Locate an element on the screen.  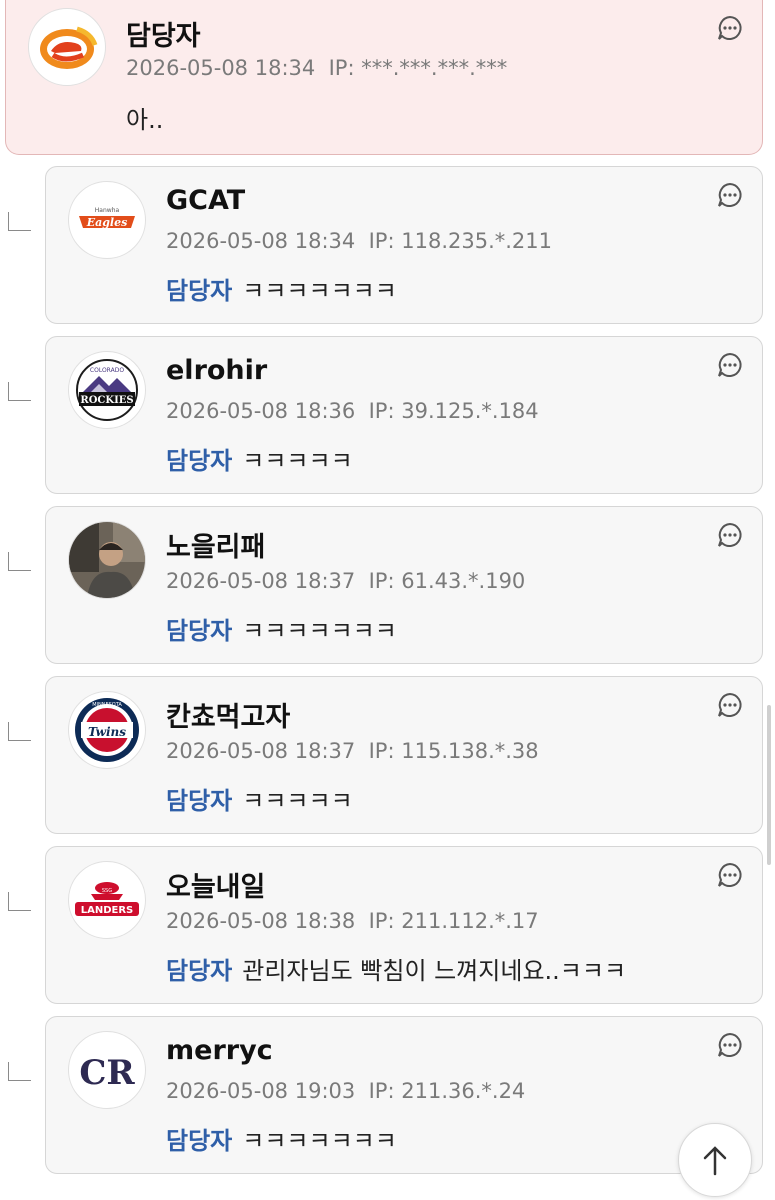
comment-ip: 39.125.*.184 is located at coordinates (470, 411).